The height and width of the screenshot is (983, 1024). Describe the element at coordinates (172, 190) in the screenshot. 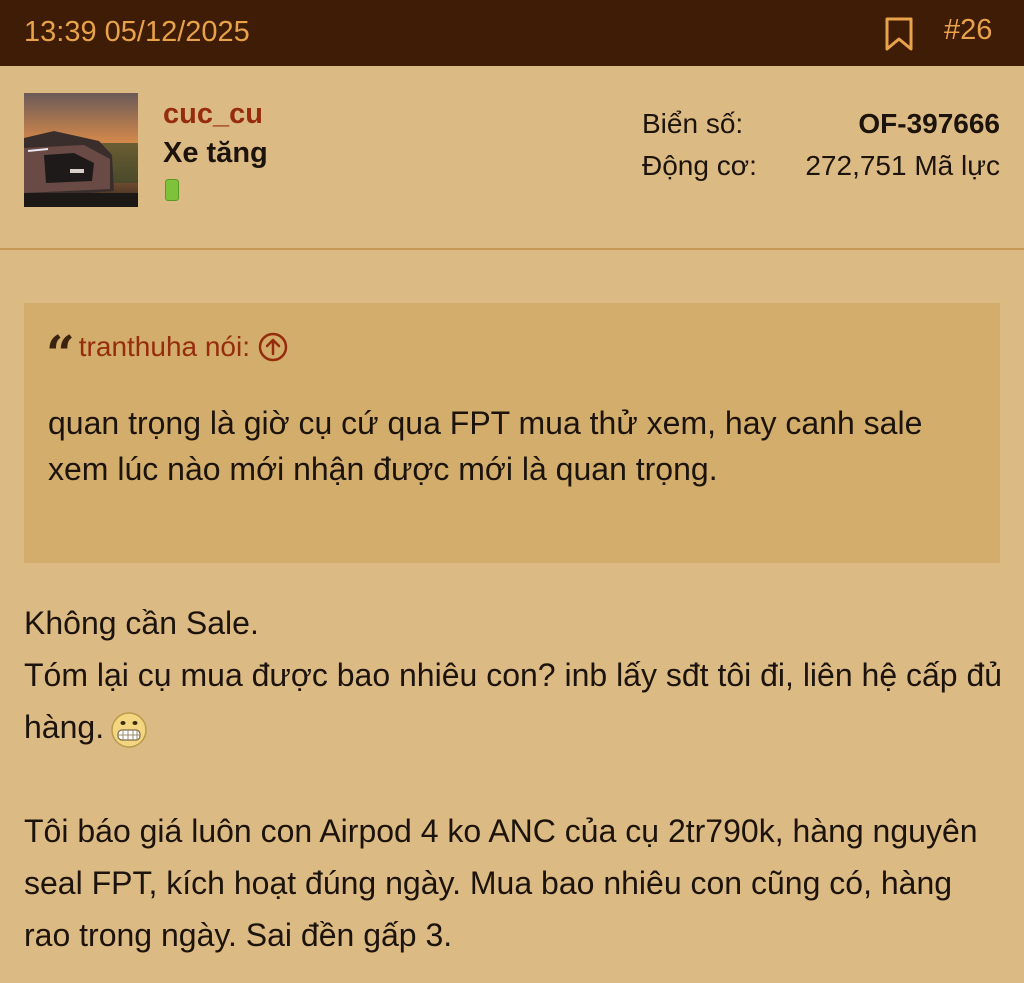

I see `online-status-indicator` at that location.